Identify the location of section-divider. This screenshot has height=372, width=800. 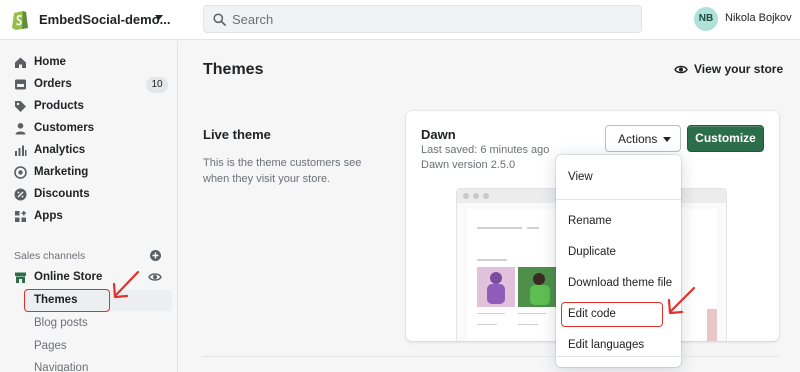
(491, 356).